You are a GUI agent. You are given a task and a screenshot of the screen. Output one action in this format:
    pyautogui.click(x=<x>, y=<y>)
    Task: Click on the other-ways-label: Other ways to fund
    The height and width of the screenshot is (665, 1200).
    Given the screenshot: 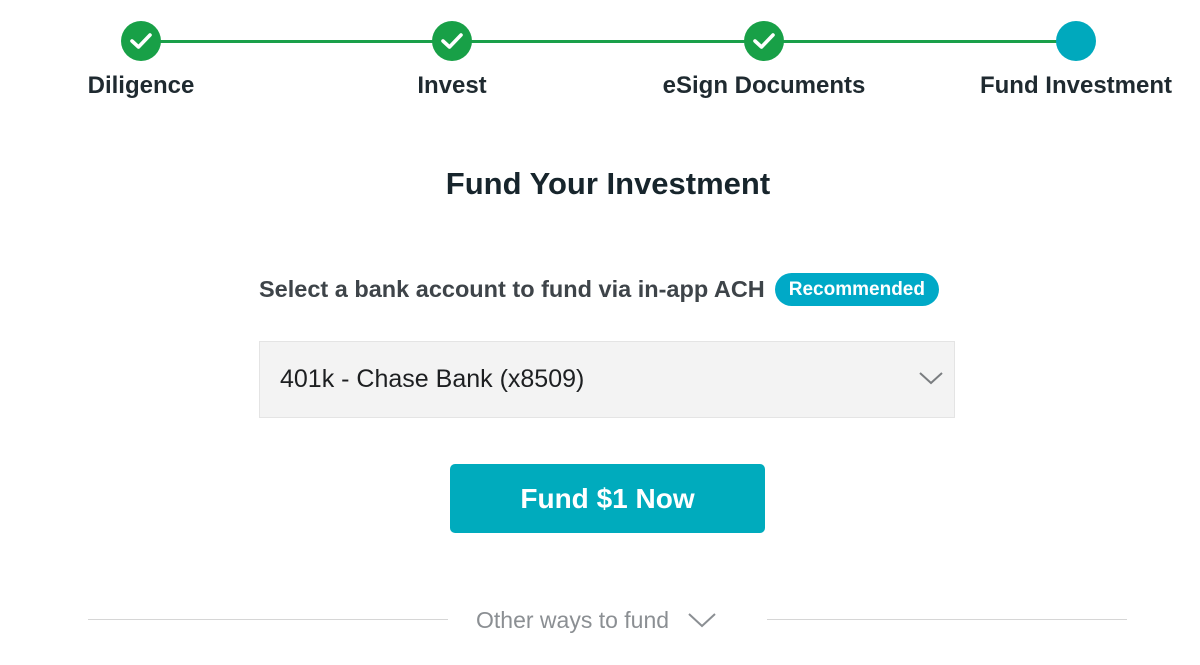 What is the action you would take?
    pyautogui.click(x=573, y=619)
    